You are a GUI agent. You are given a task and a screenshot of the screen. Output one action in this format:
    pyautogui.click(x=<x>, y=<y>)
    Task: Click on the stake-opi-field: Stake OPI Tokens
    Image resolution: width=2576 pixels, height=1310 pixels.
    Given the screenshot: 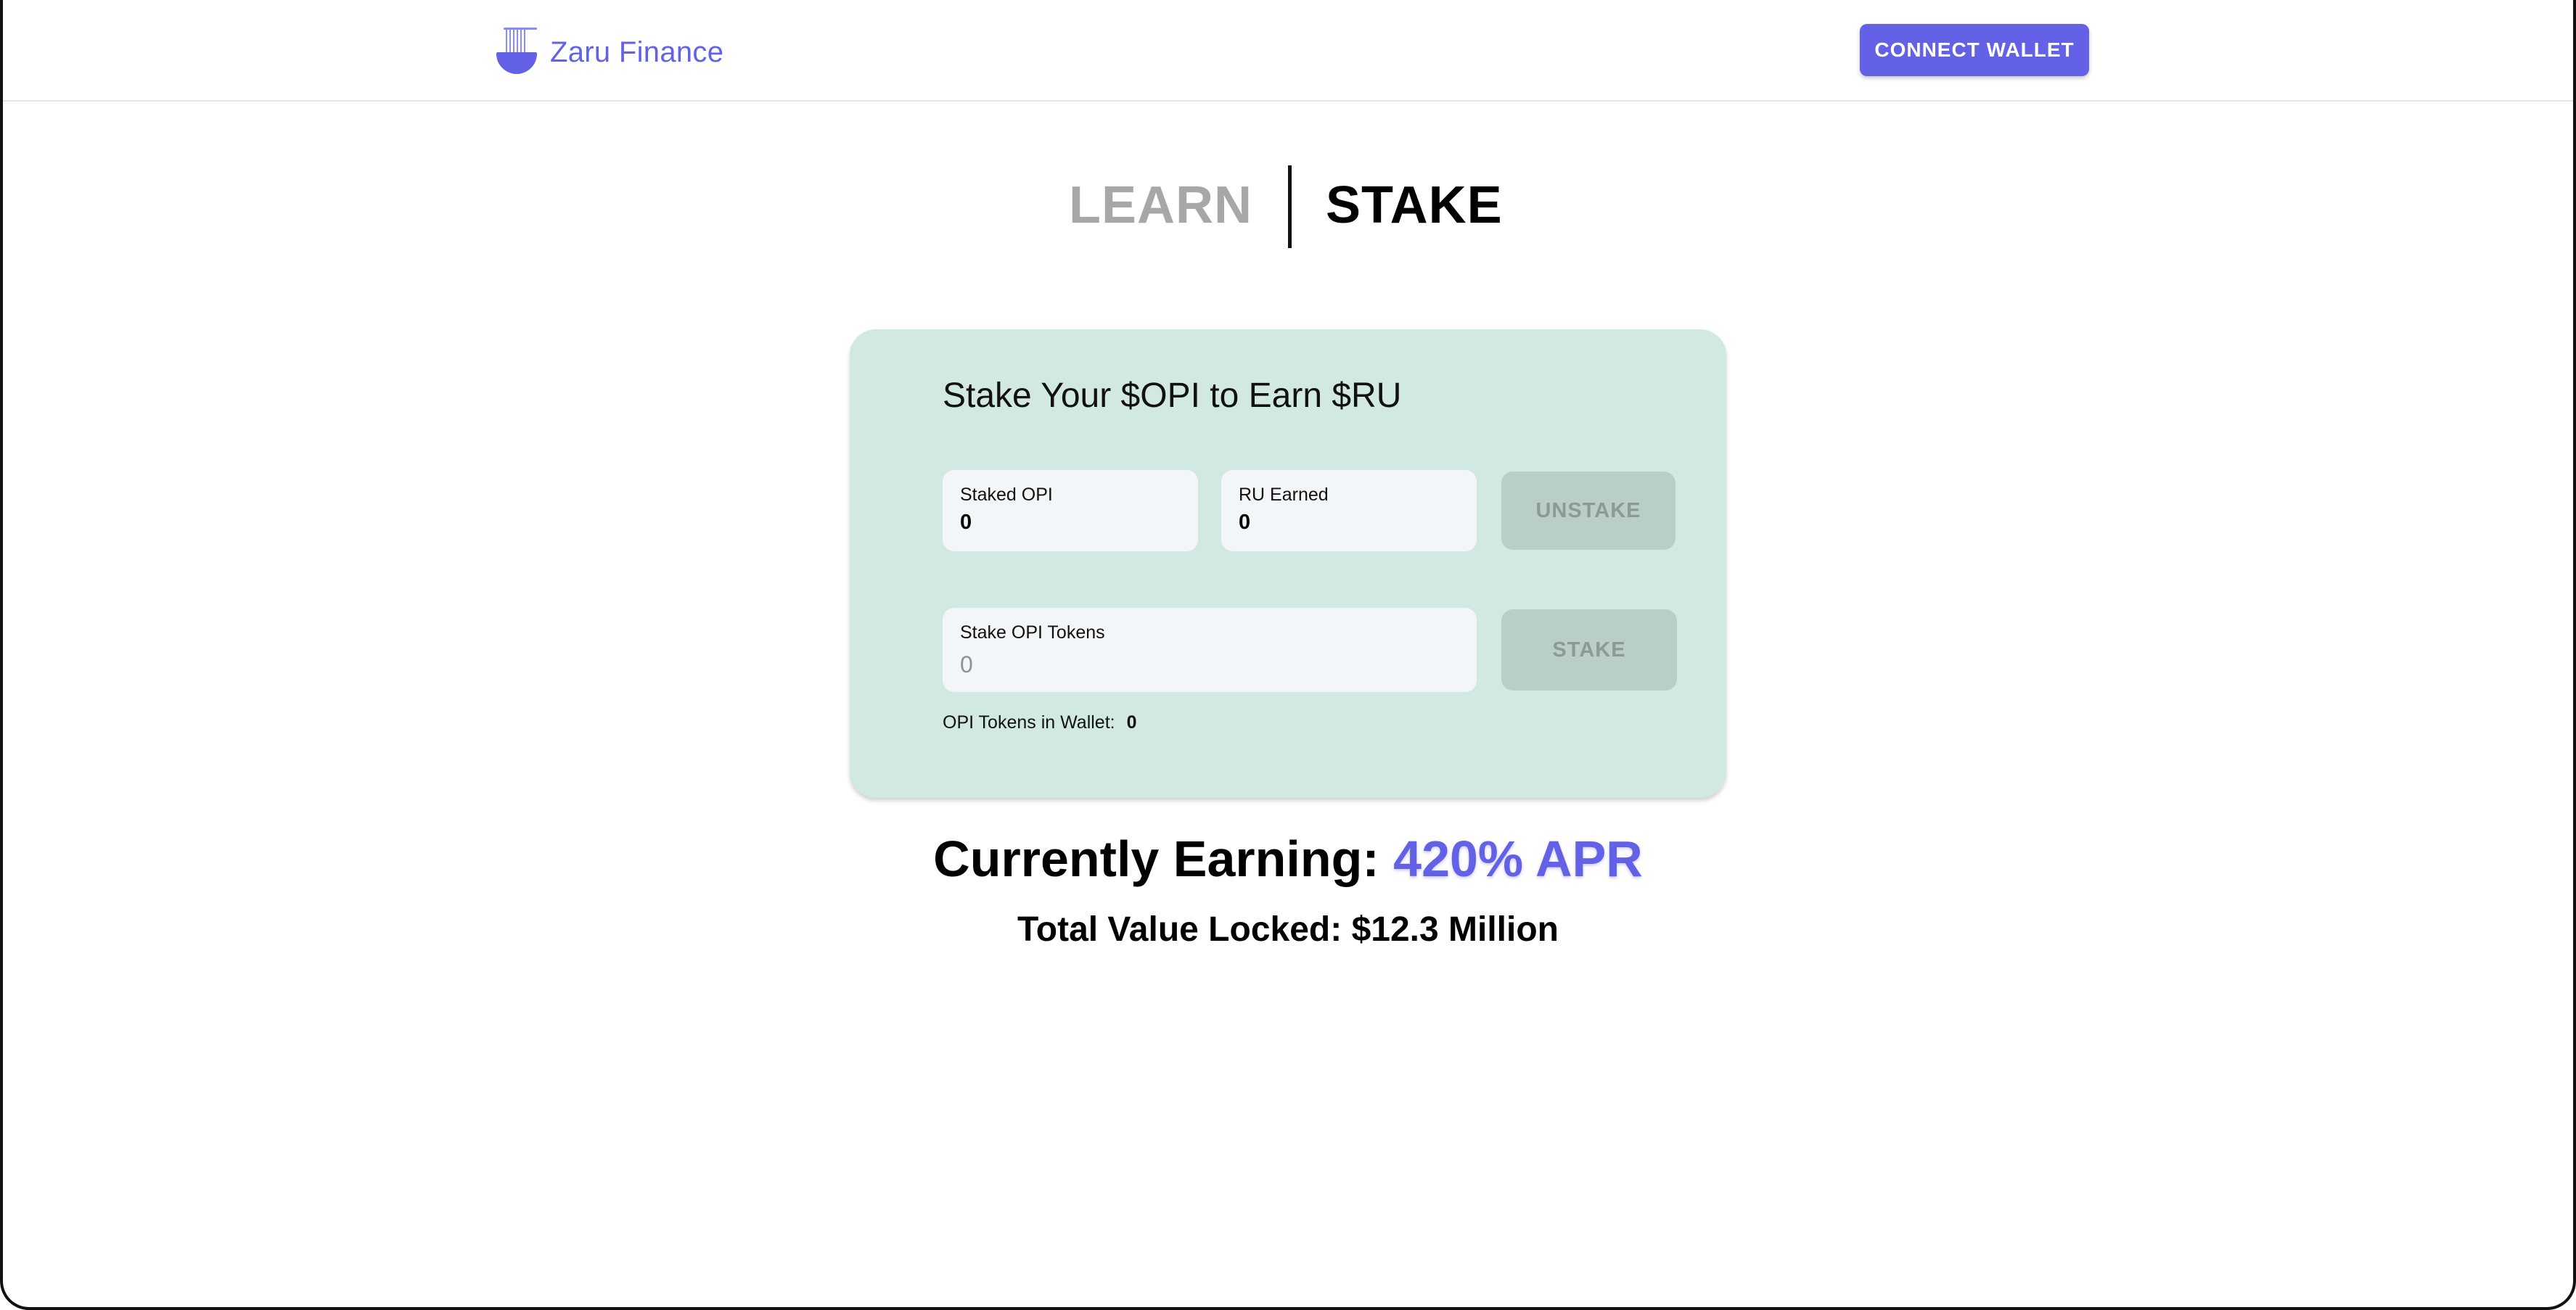 What is the action you would take?
    pyautogui.click(x=1210, y=650)
    